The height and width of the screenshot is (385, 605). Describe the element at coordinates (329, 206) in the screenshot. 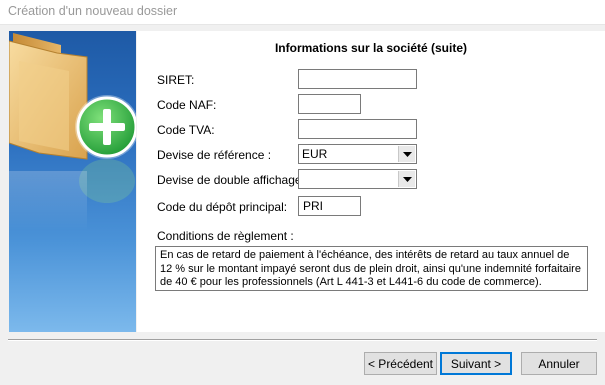

I see `depot-input: PRI` at that location.